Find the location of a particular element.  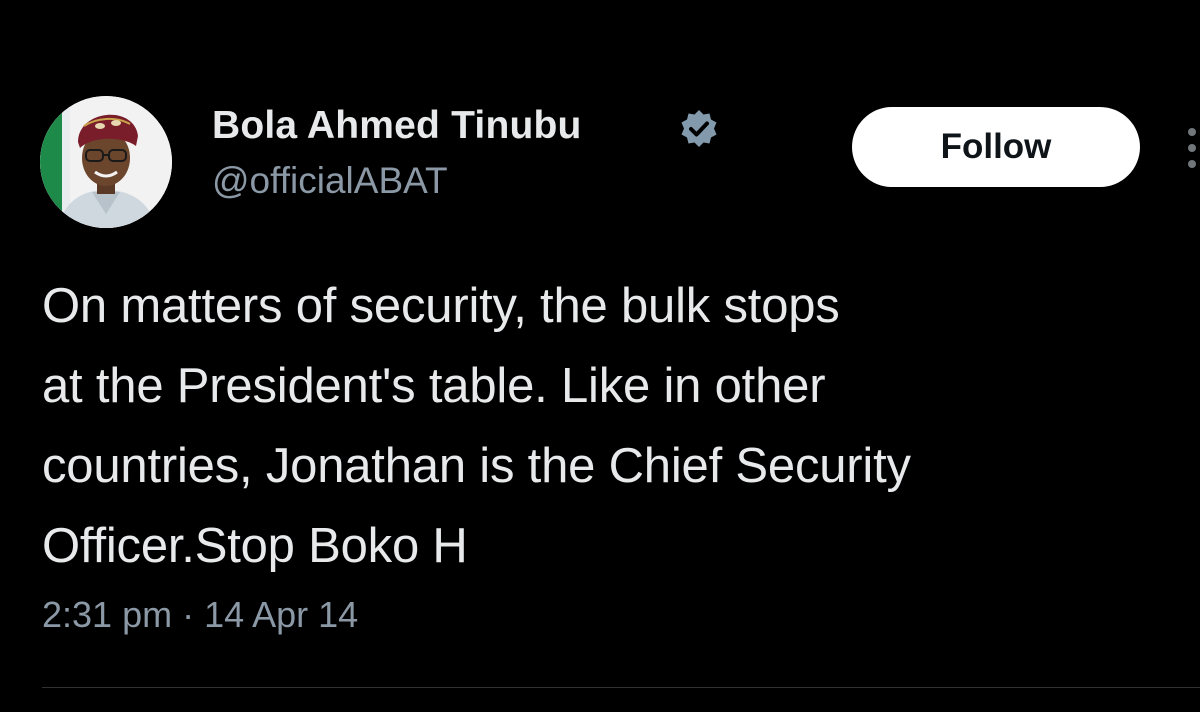

verified-badge-icon is located at coordinates (699, 128).